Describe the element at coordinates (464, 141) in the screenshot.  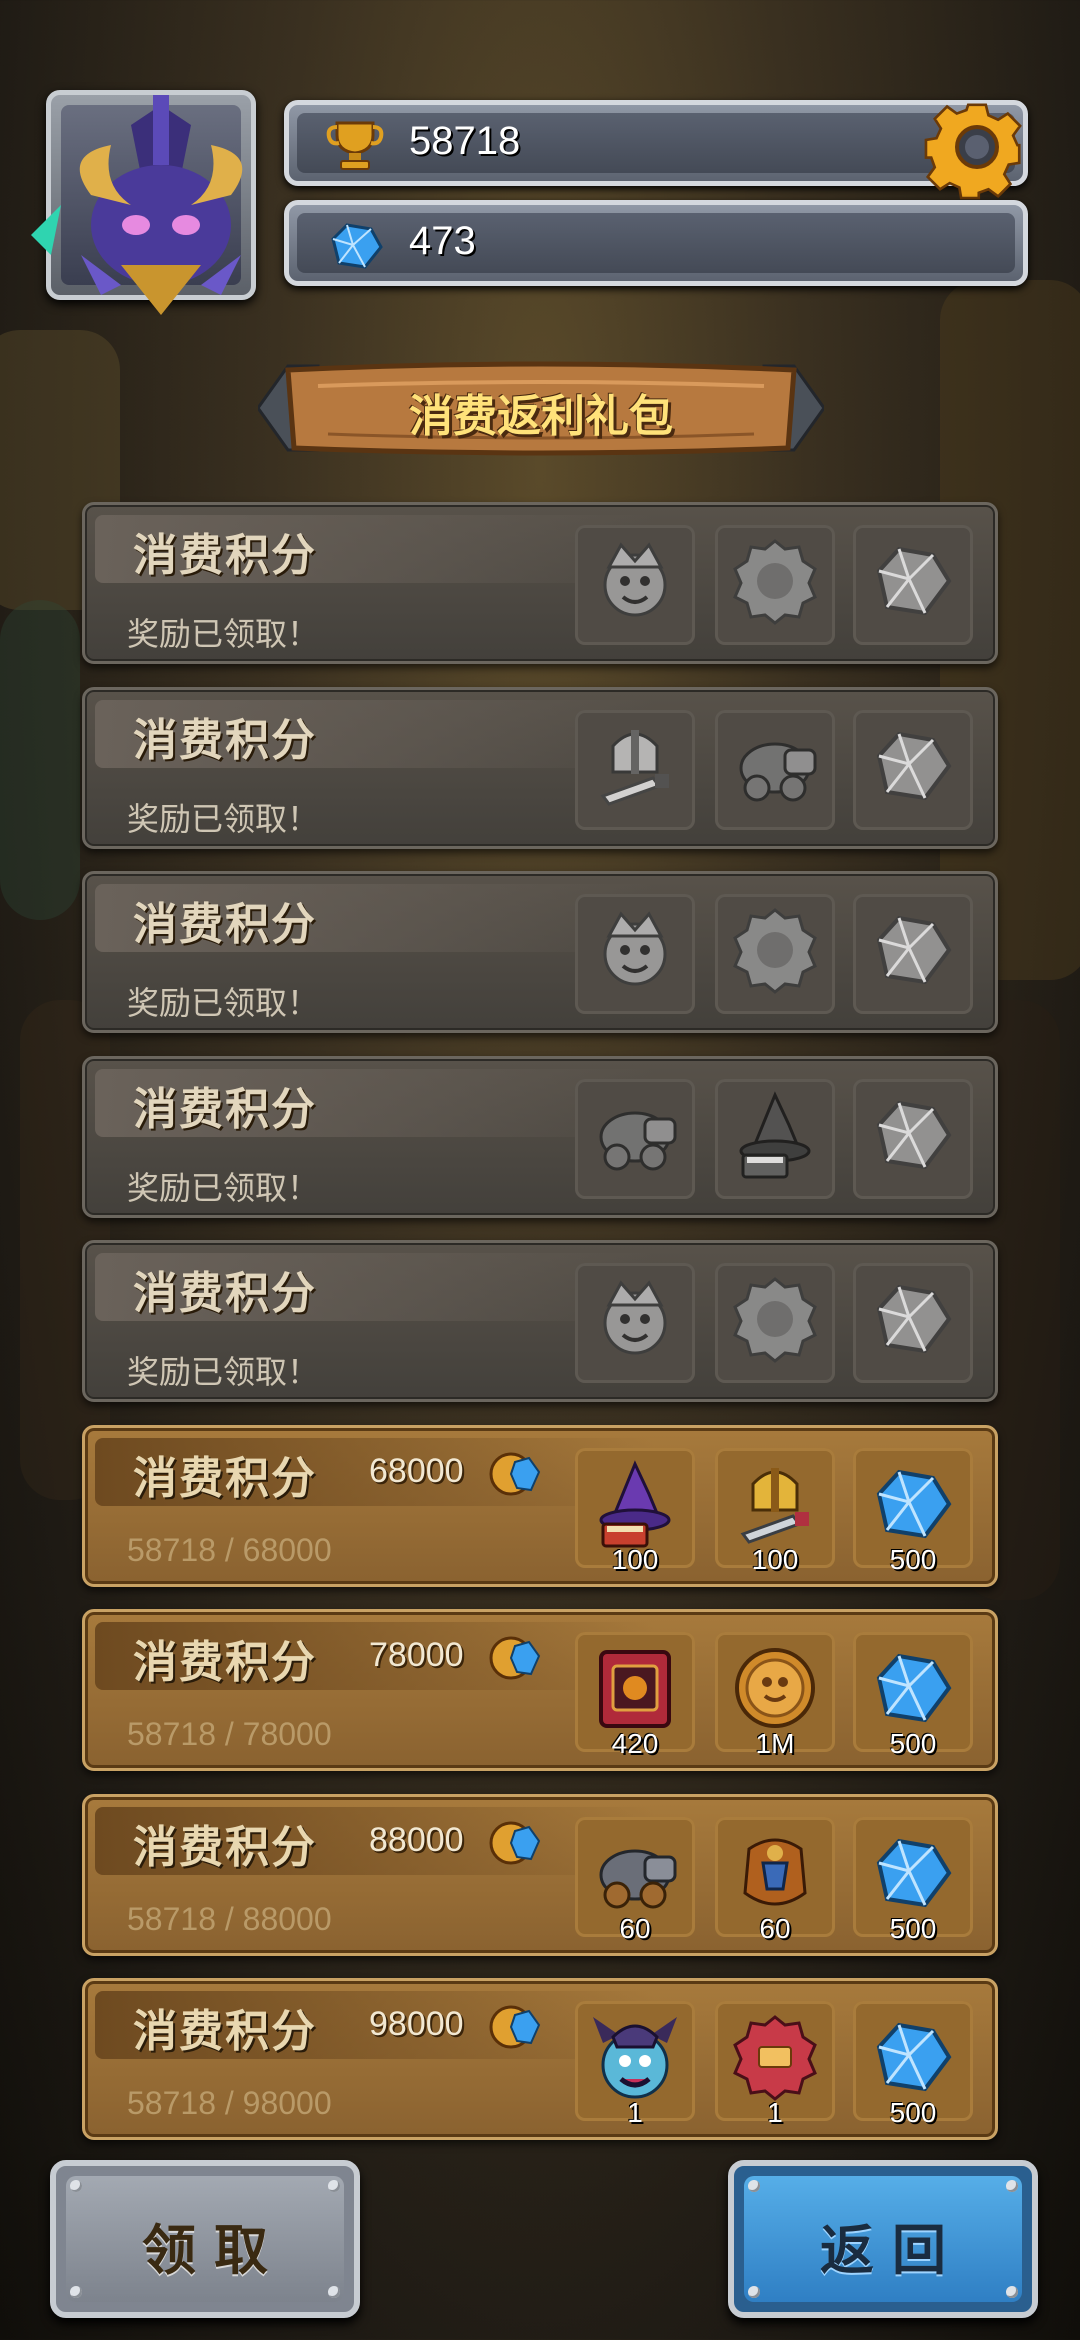
I see `gold-amount: 58718` at that location.